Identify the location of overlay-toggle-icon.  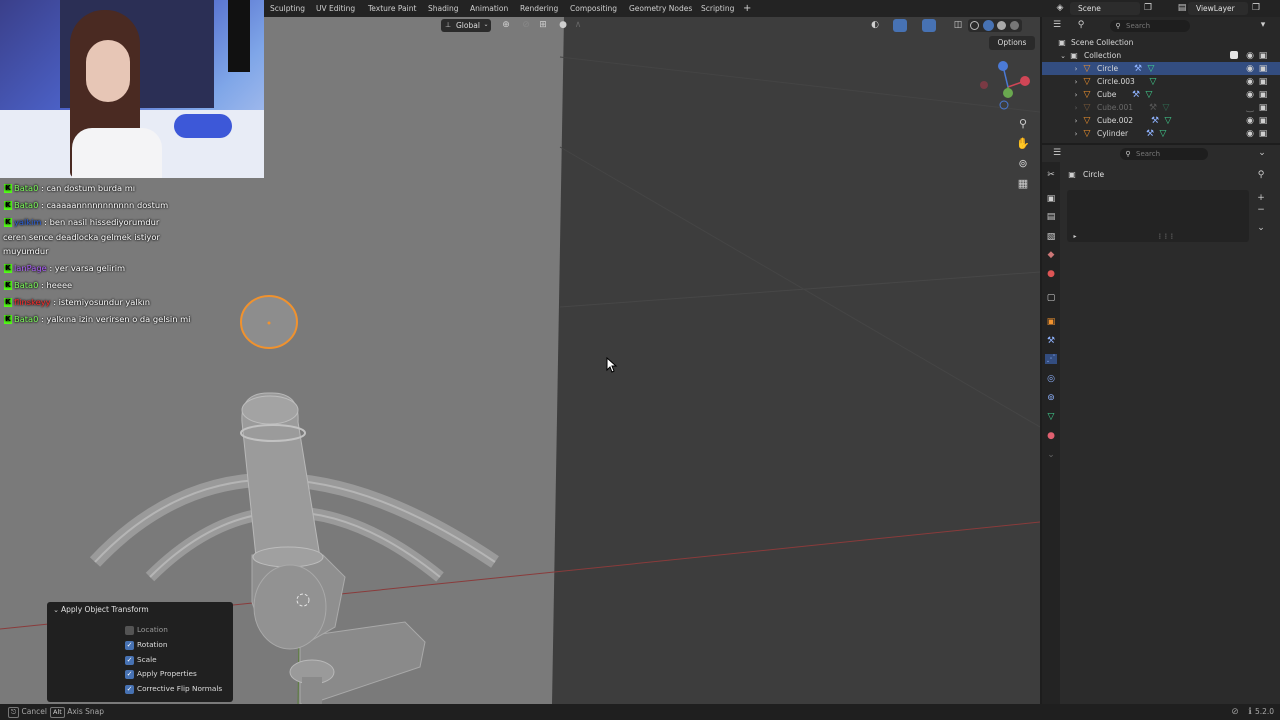
(929, 25).